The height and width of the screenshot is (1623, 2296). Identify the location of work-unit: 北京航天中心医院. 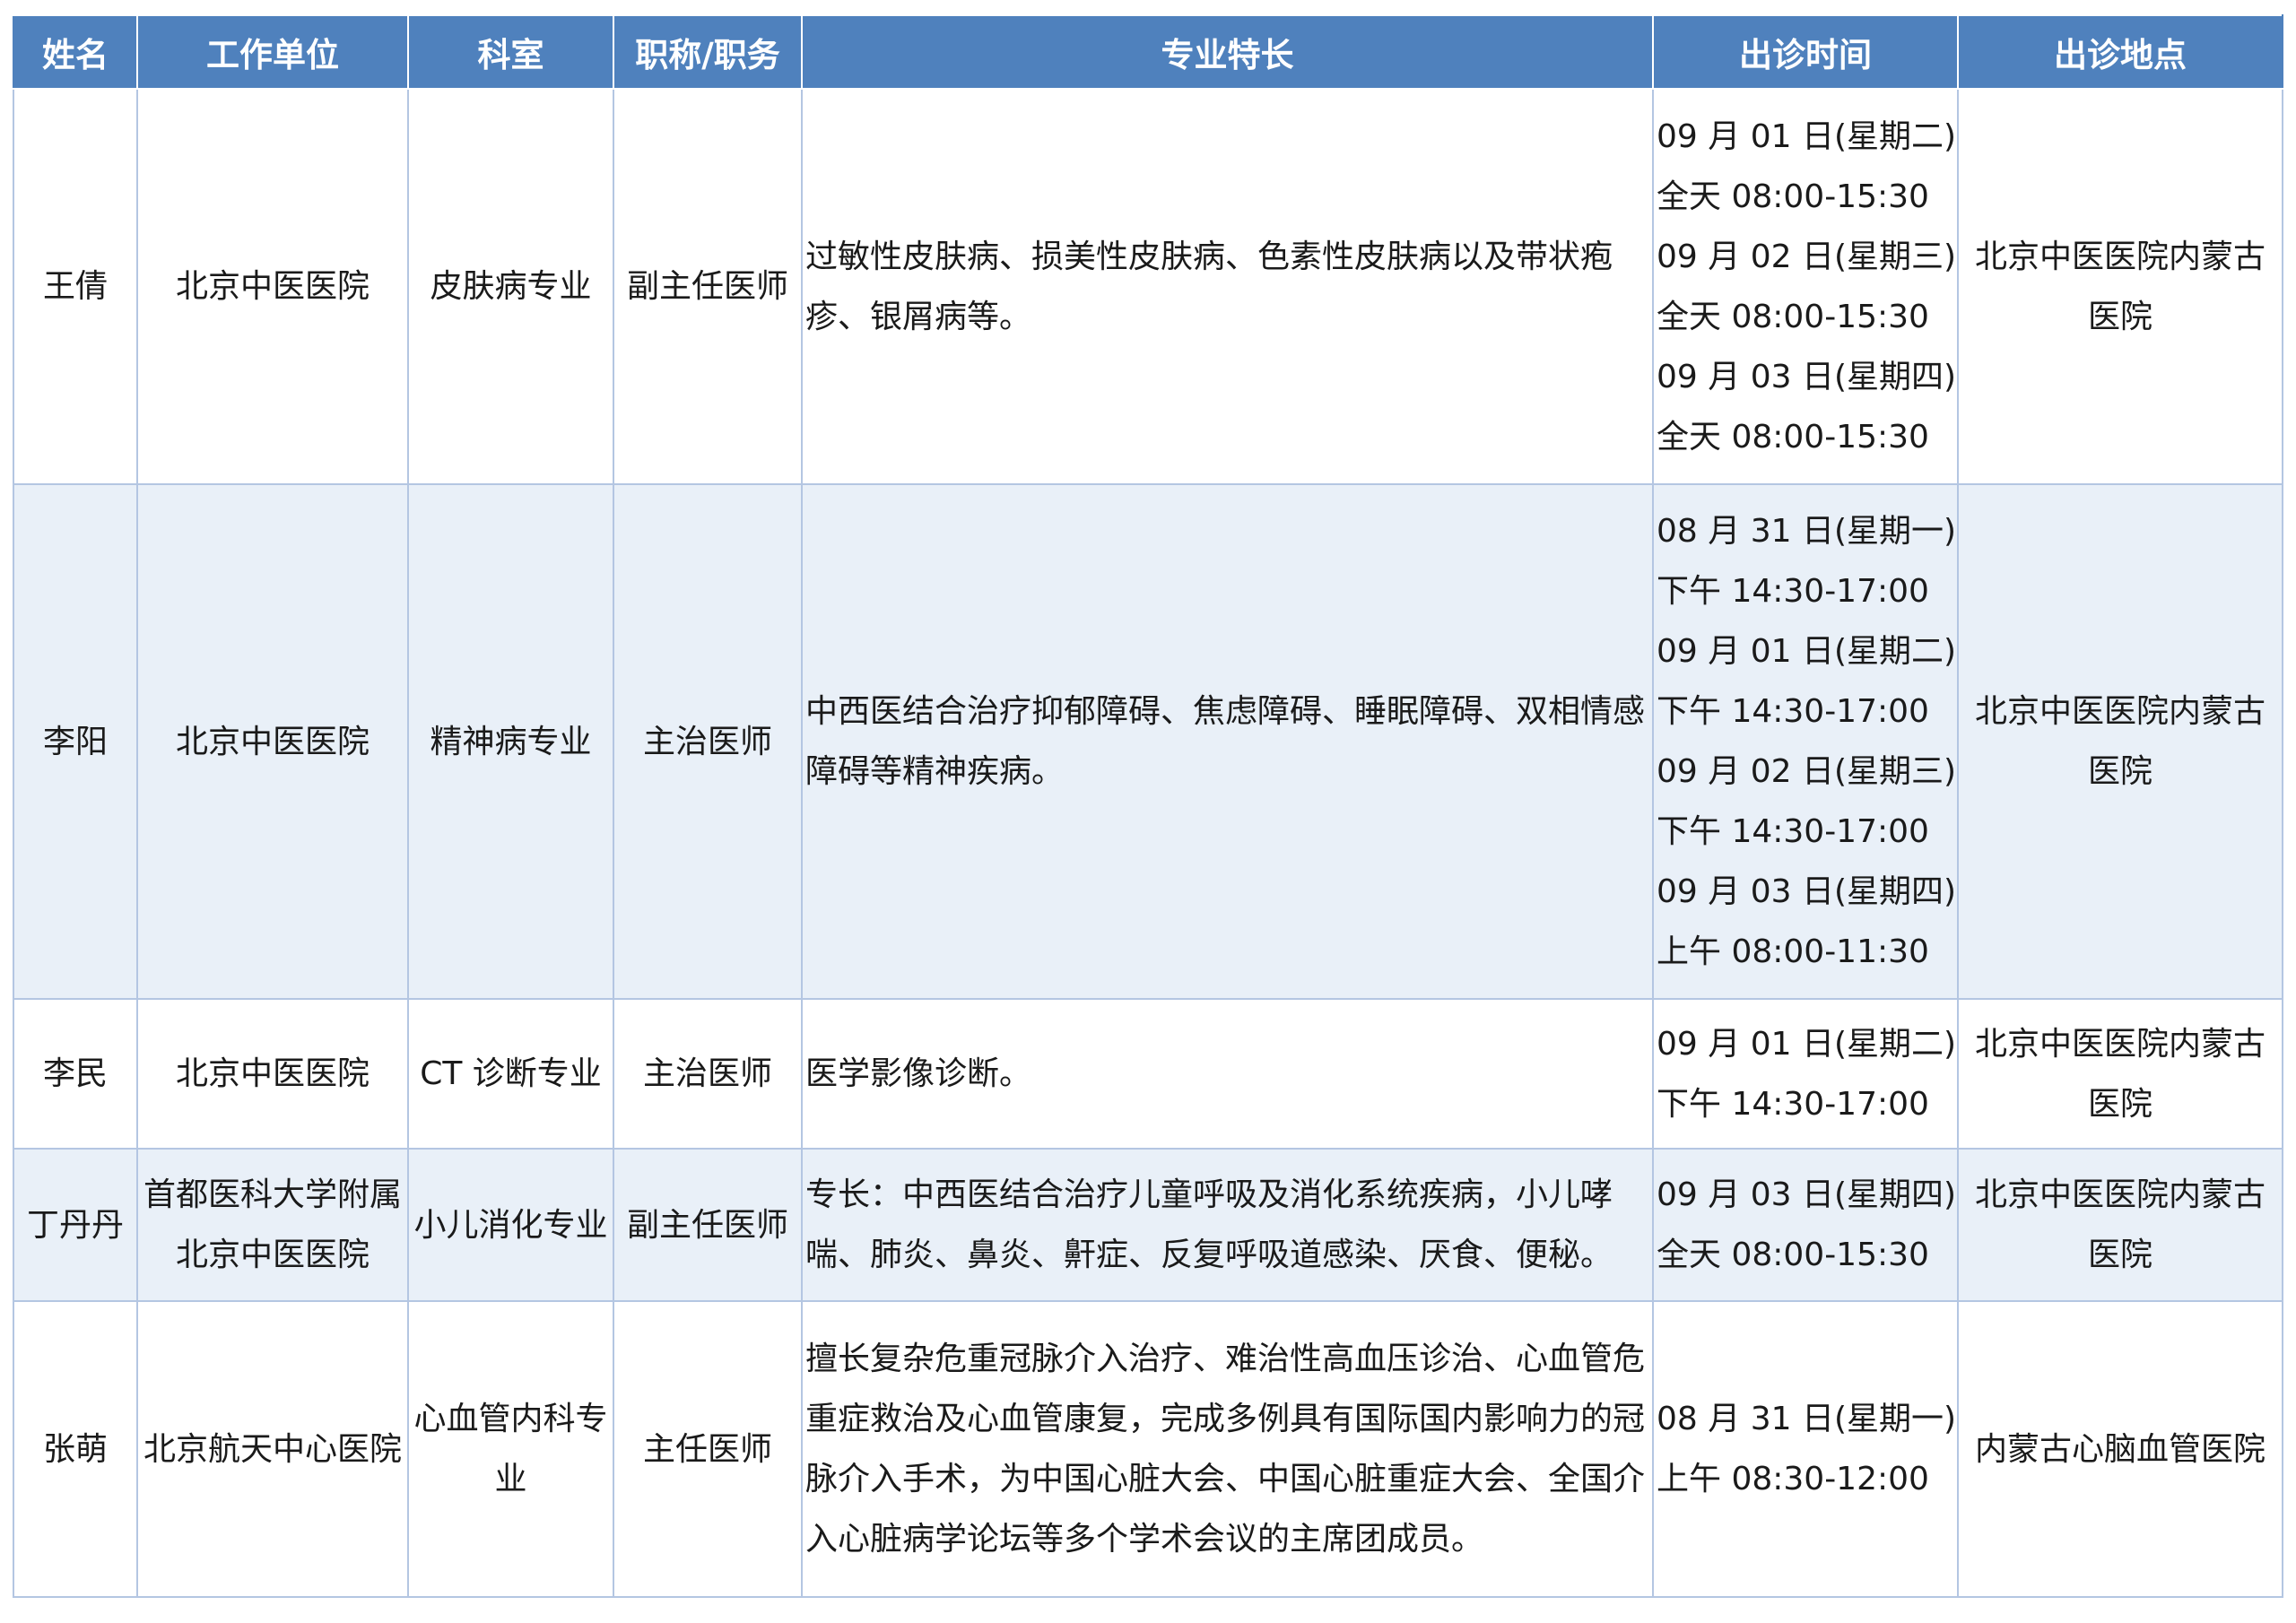
(272, 1449).